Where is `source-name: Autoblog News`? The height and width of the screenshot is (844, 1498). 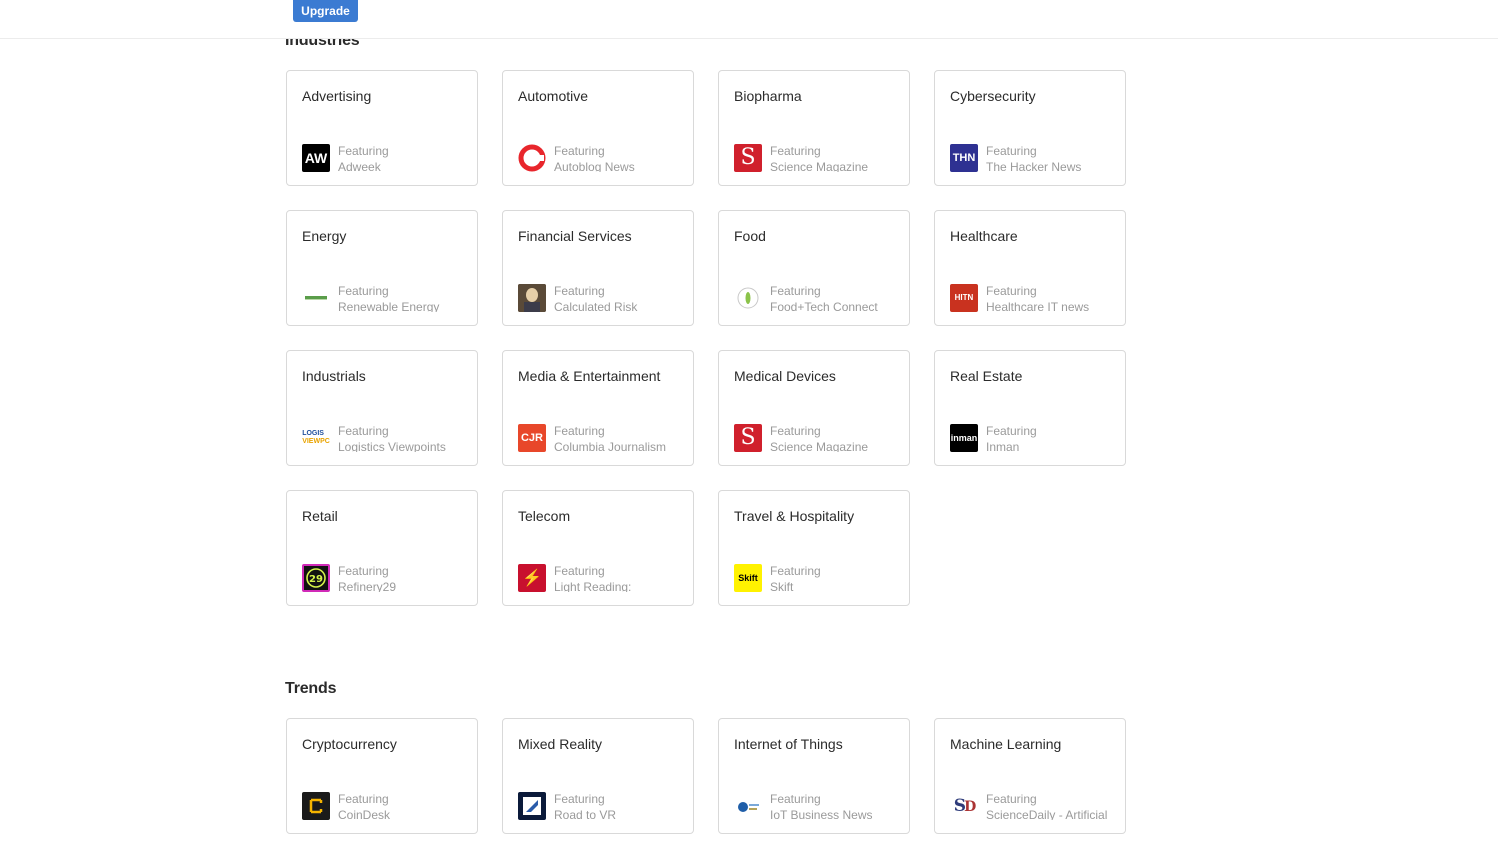 source-name: Autoblog News is located at coordinates (594, 166).